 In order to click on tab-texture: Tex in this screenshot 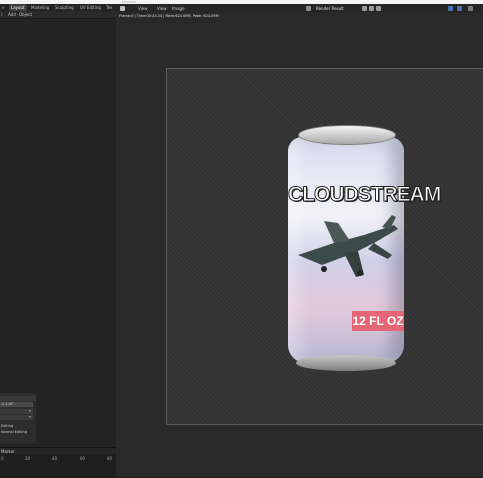, I will do `click(109, 7)`.